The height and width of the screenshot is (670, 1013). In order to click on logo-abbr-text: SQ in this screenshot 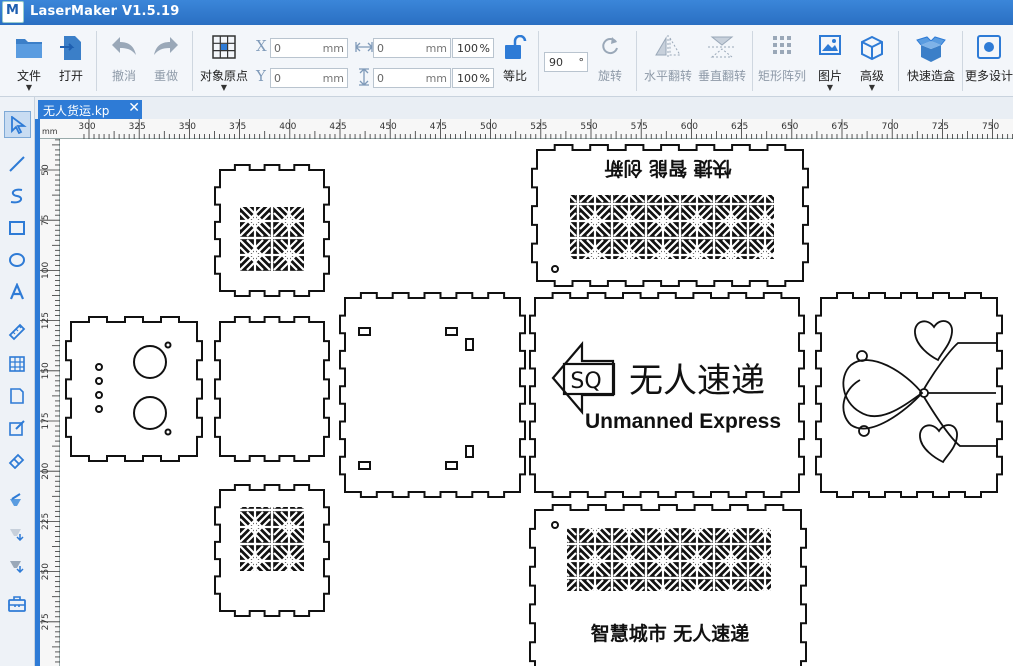, I will do `click(585, 381)`.